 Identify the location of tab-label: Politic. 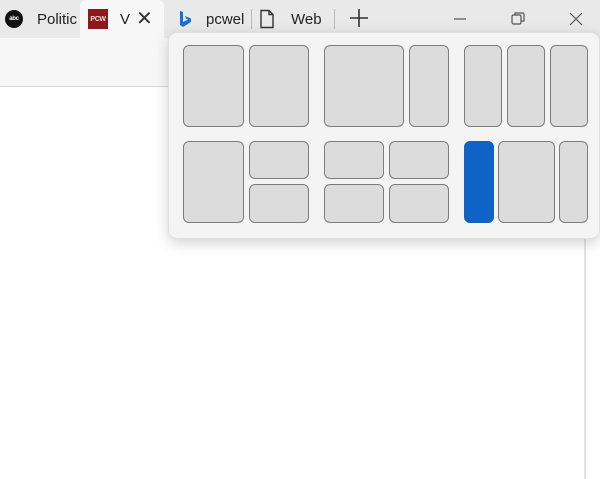
(57, 19).